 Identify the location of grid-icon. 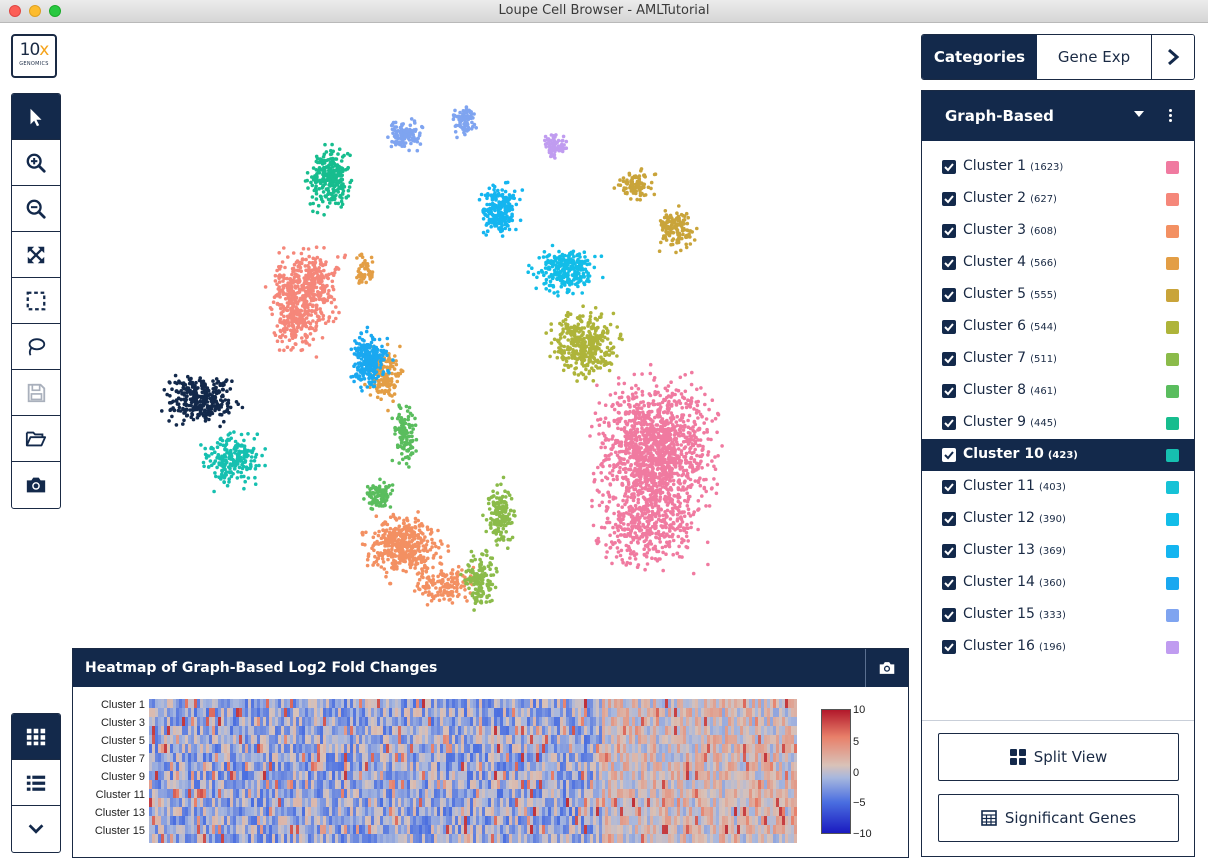
(36, 736).